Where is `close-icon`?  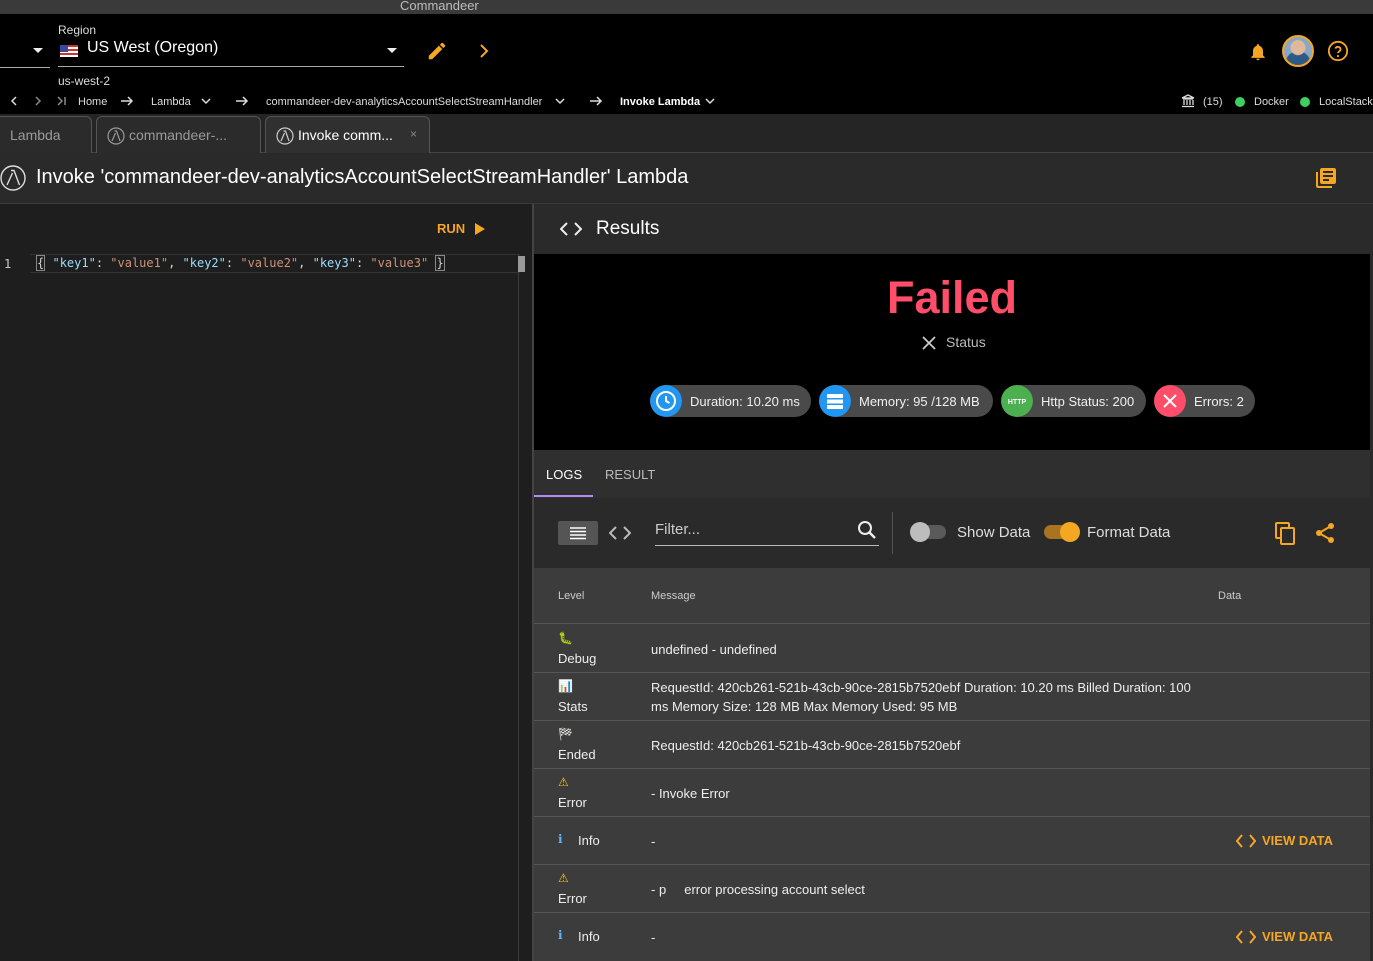
close-icon is located at coordinates (929, 343).